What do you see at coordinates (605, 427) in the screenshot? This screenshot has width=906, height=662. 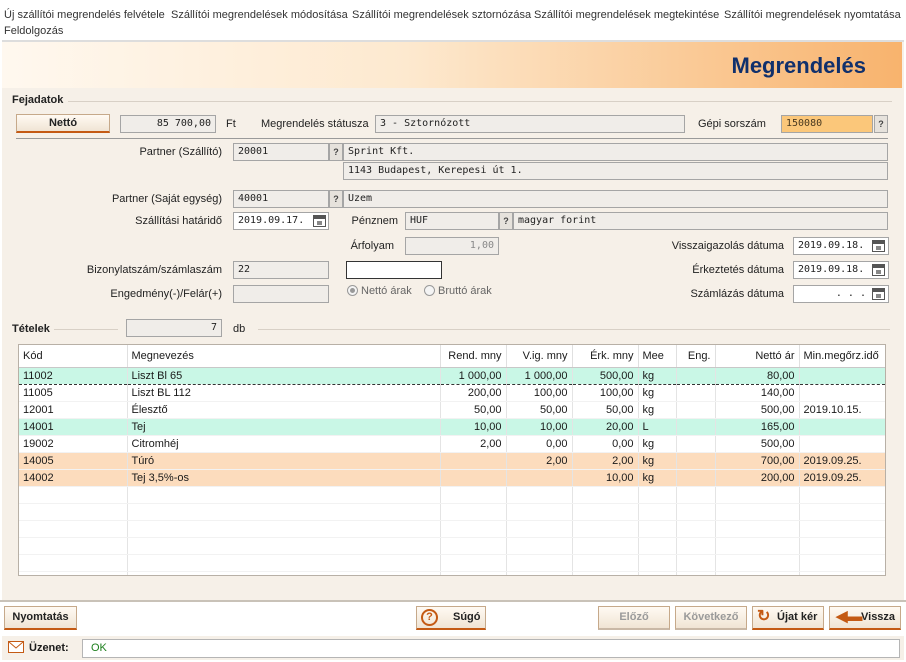 I see `cell-erk: 20,00` at bounding box center [605, 427].